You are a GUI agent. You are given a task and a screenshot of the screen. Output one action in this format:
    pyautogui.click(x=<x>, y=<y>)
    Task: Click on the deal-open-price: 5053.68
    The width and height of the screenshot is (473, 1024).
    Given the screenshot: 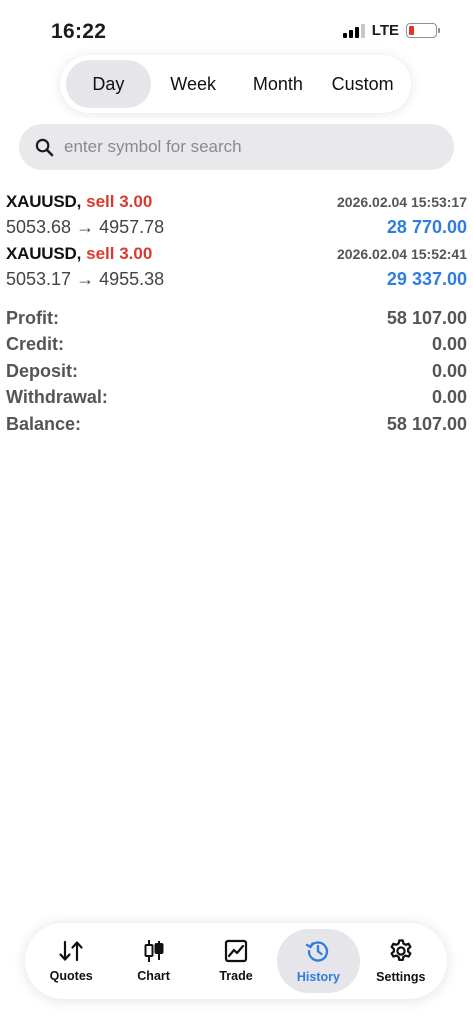 What is the action you would take?
    pyautogui.click(x=39, y=226)
    